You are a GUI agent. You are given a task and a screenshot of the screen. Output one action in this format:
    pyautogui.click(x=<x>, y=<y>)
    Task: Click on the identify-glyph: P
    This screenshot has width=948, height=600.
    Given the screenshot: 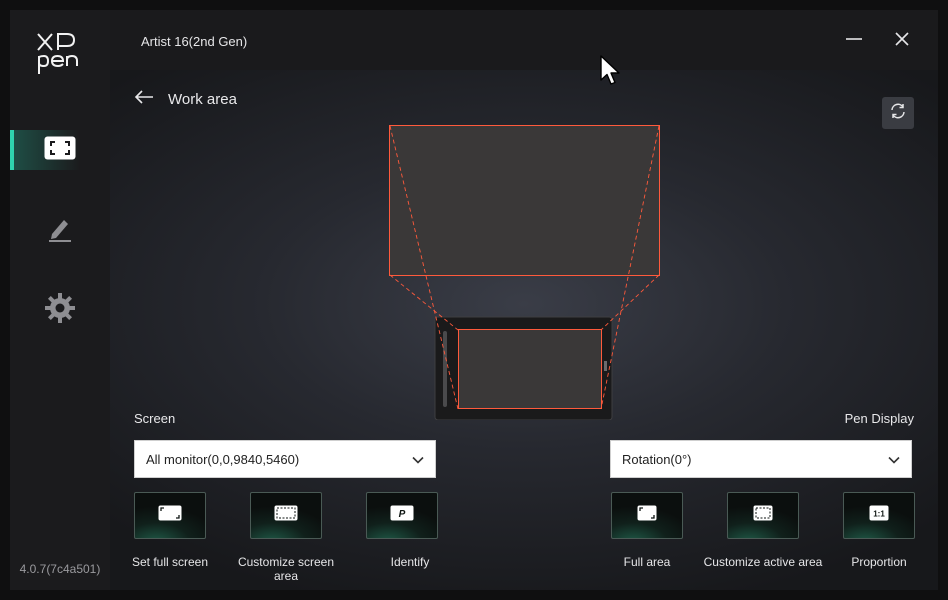 What is the action you would take?
    pyautogui.click(x=402, y=514)
    